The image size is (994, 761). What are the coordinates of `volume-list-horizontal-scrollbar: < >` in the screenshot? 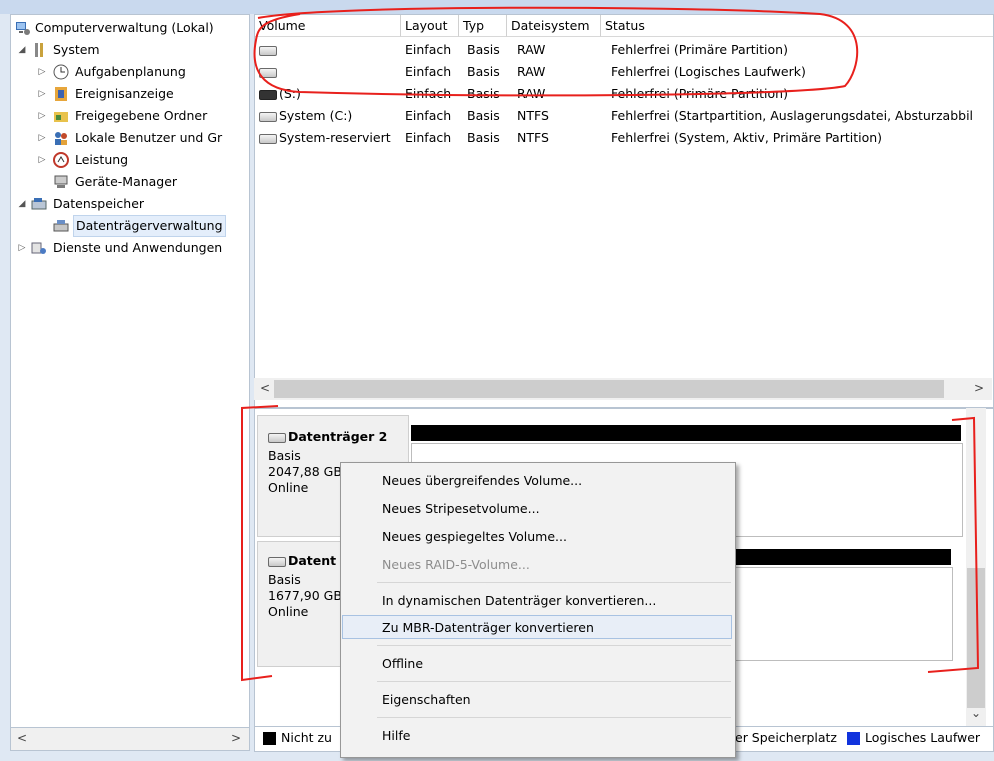 It's located at (623, 389).